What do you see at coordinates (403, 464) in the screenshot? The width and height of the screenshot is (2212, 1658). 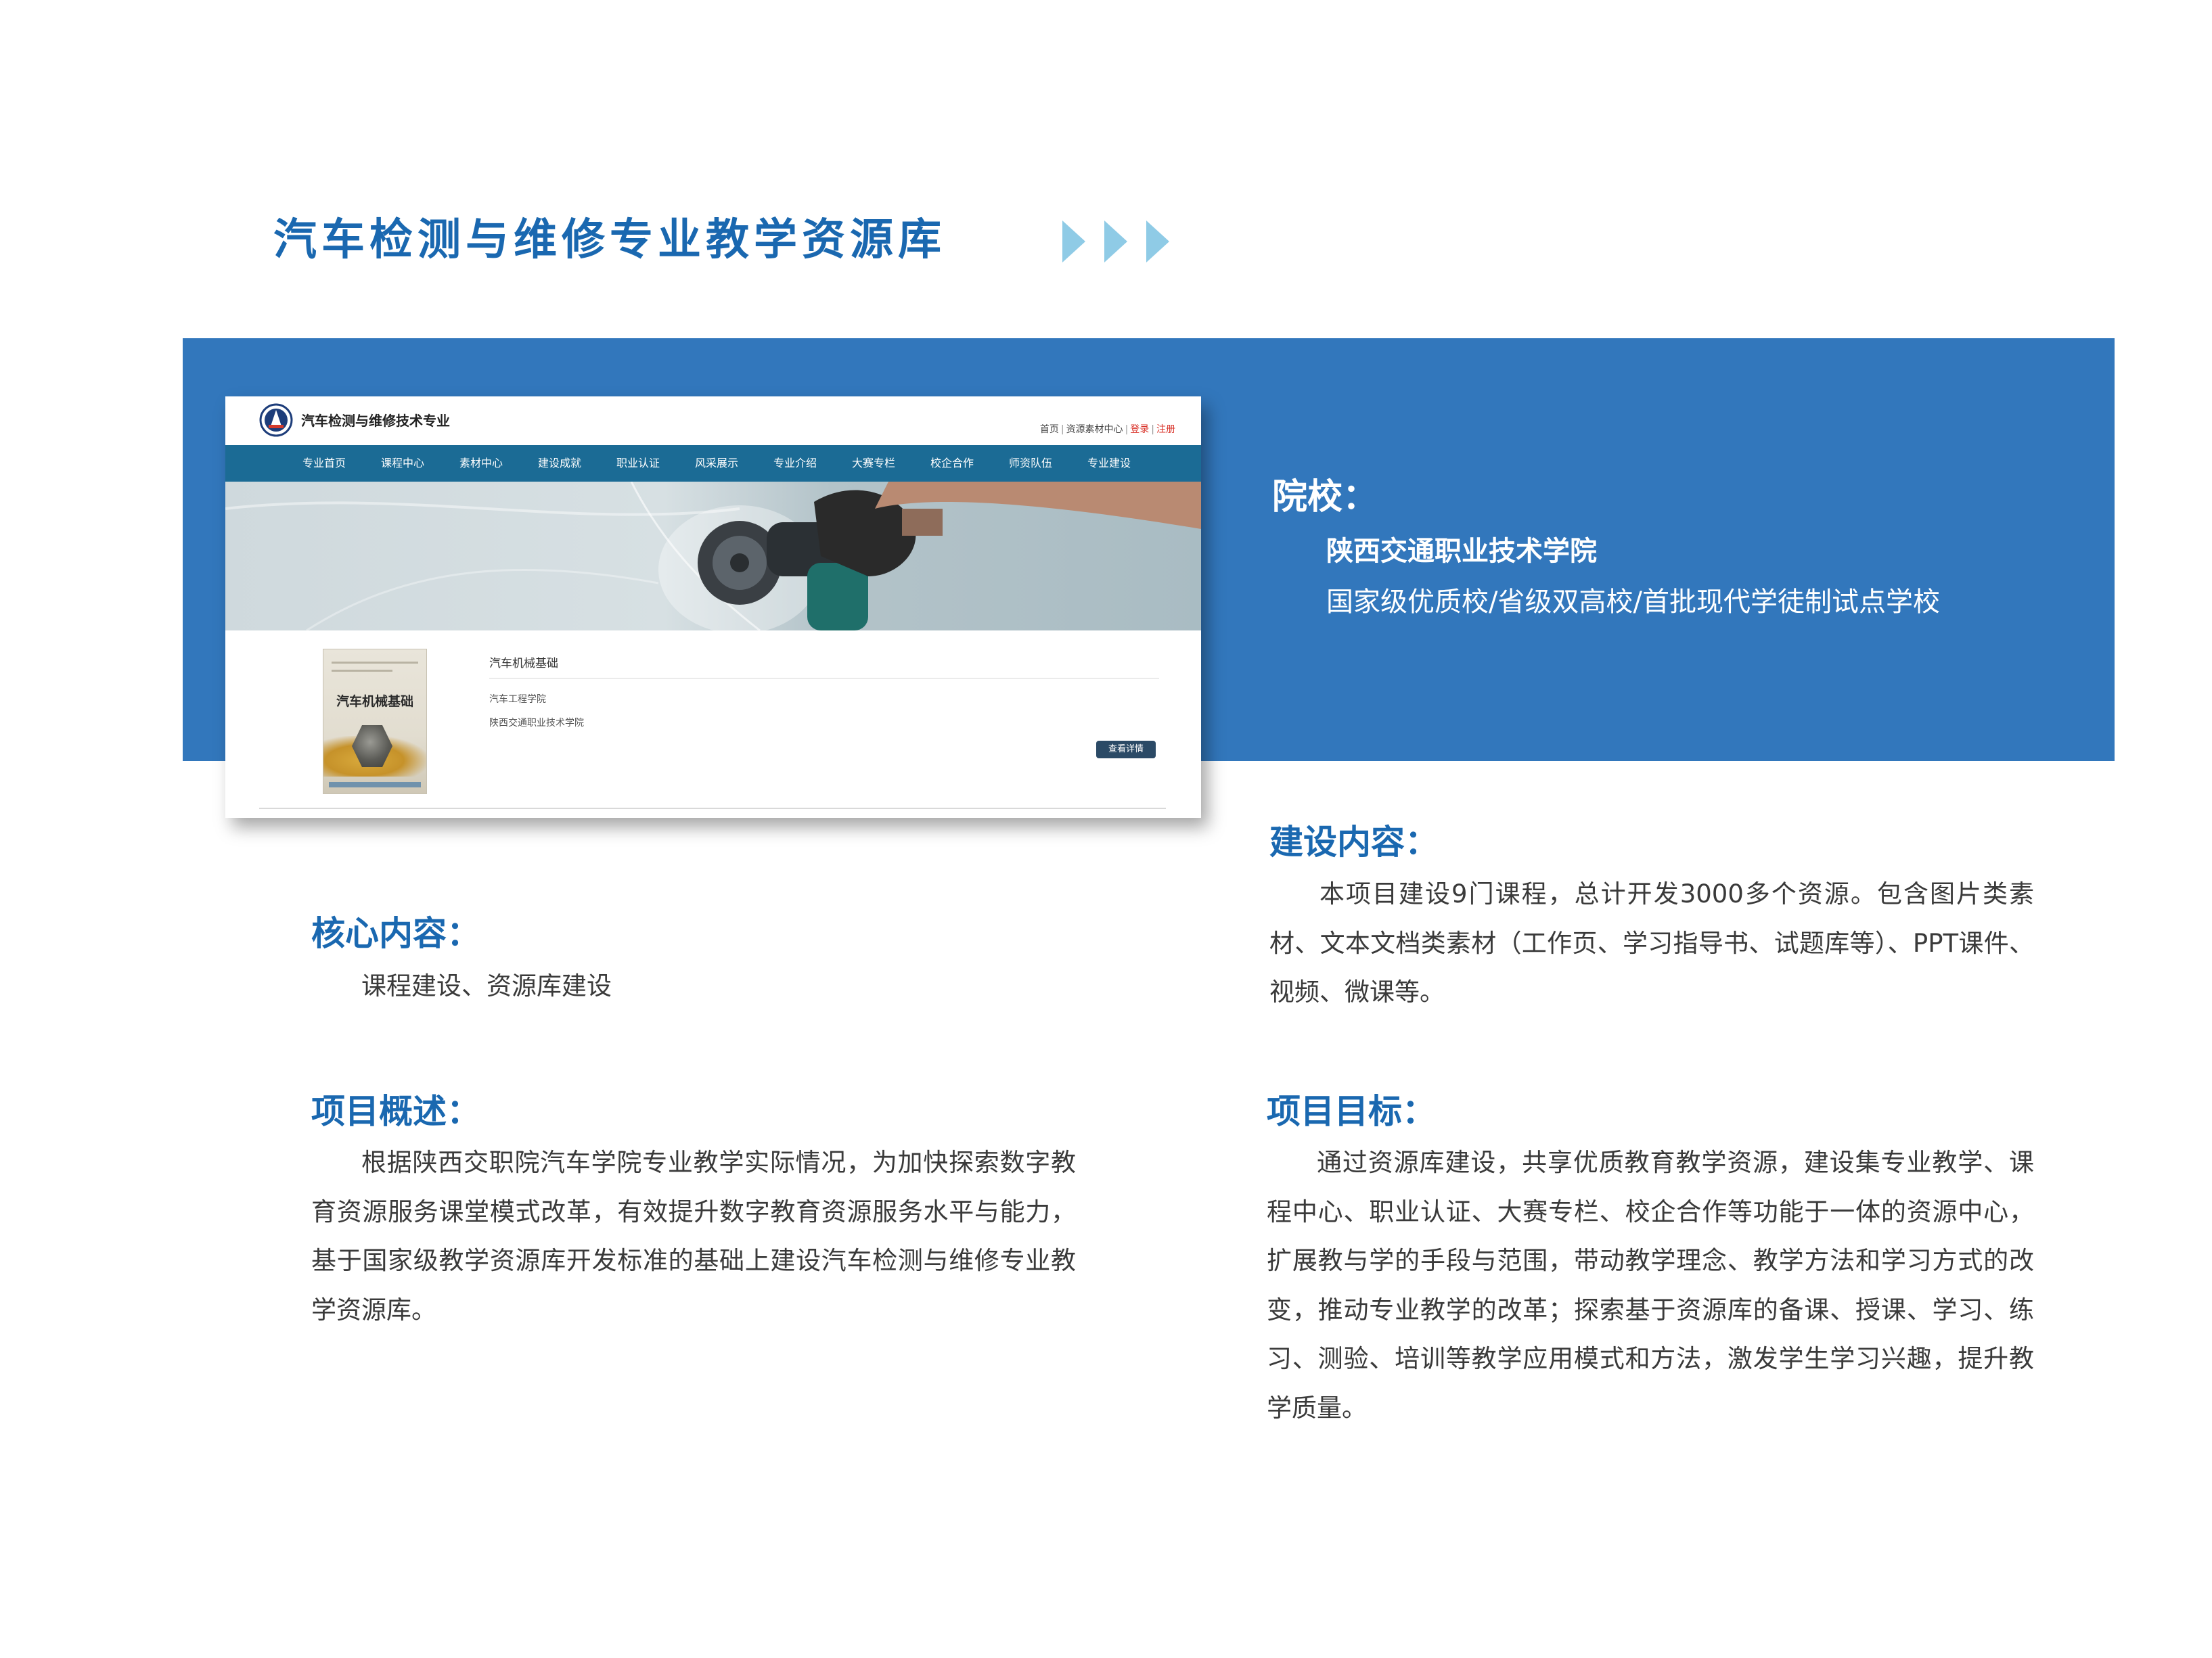 I see `nav-item-course-center: 课程中心` at bounding box center [403, 464].